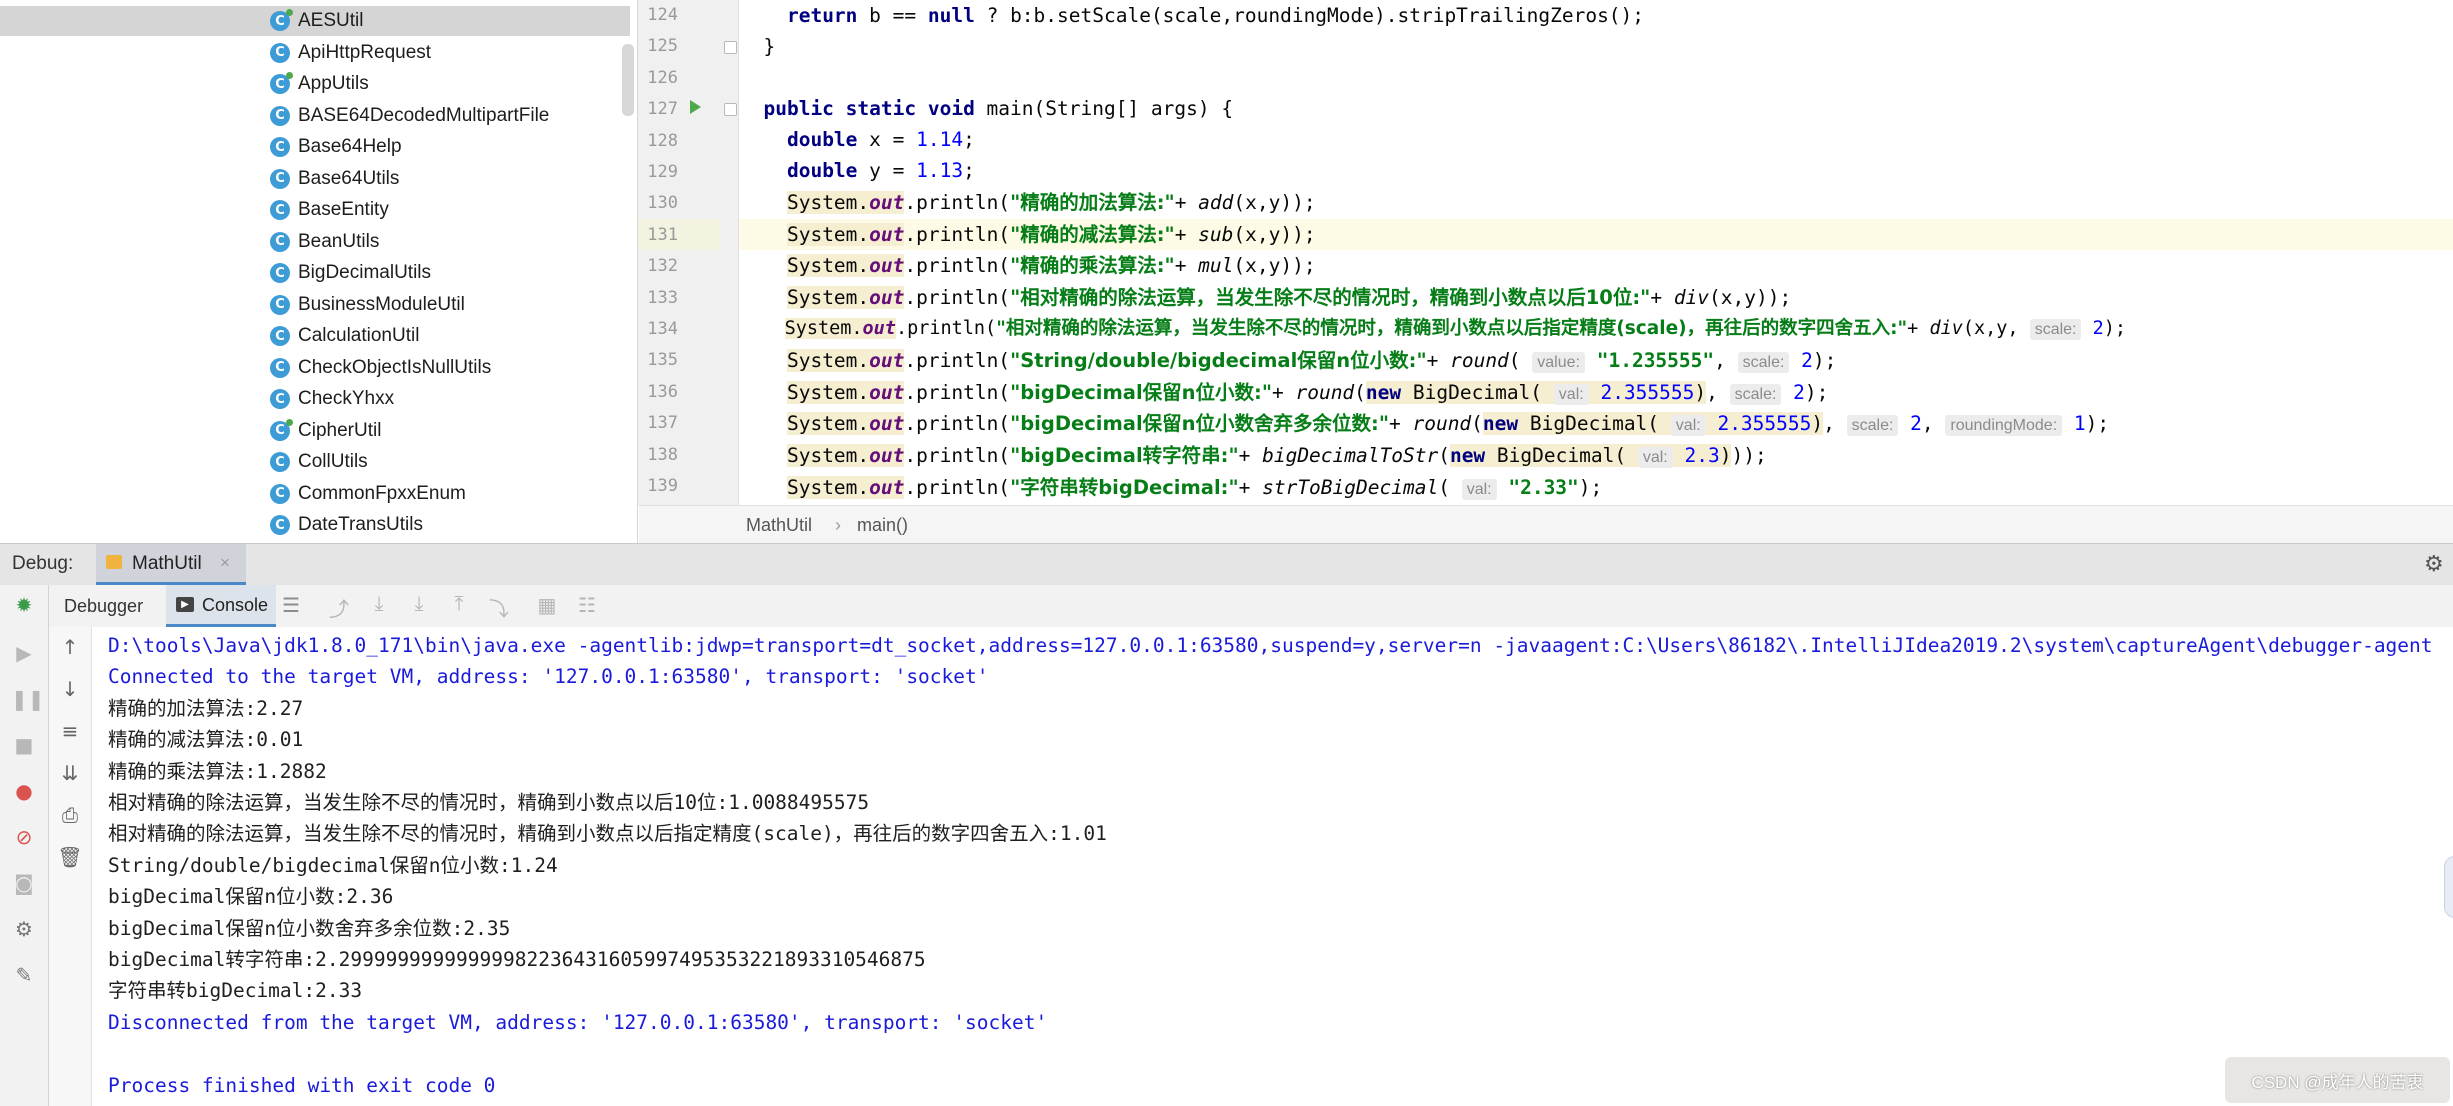 Image resolution: width=2453 pixels, height=1106 pixels. What do you see at coordinates (329, 210) in the screenshot?
I see `tree-item: C BaseEntity` at bounding box center [329, 210].